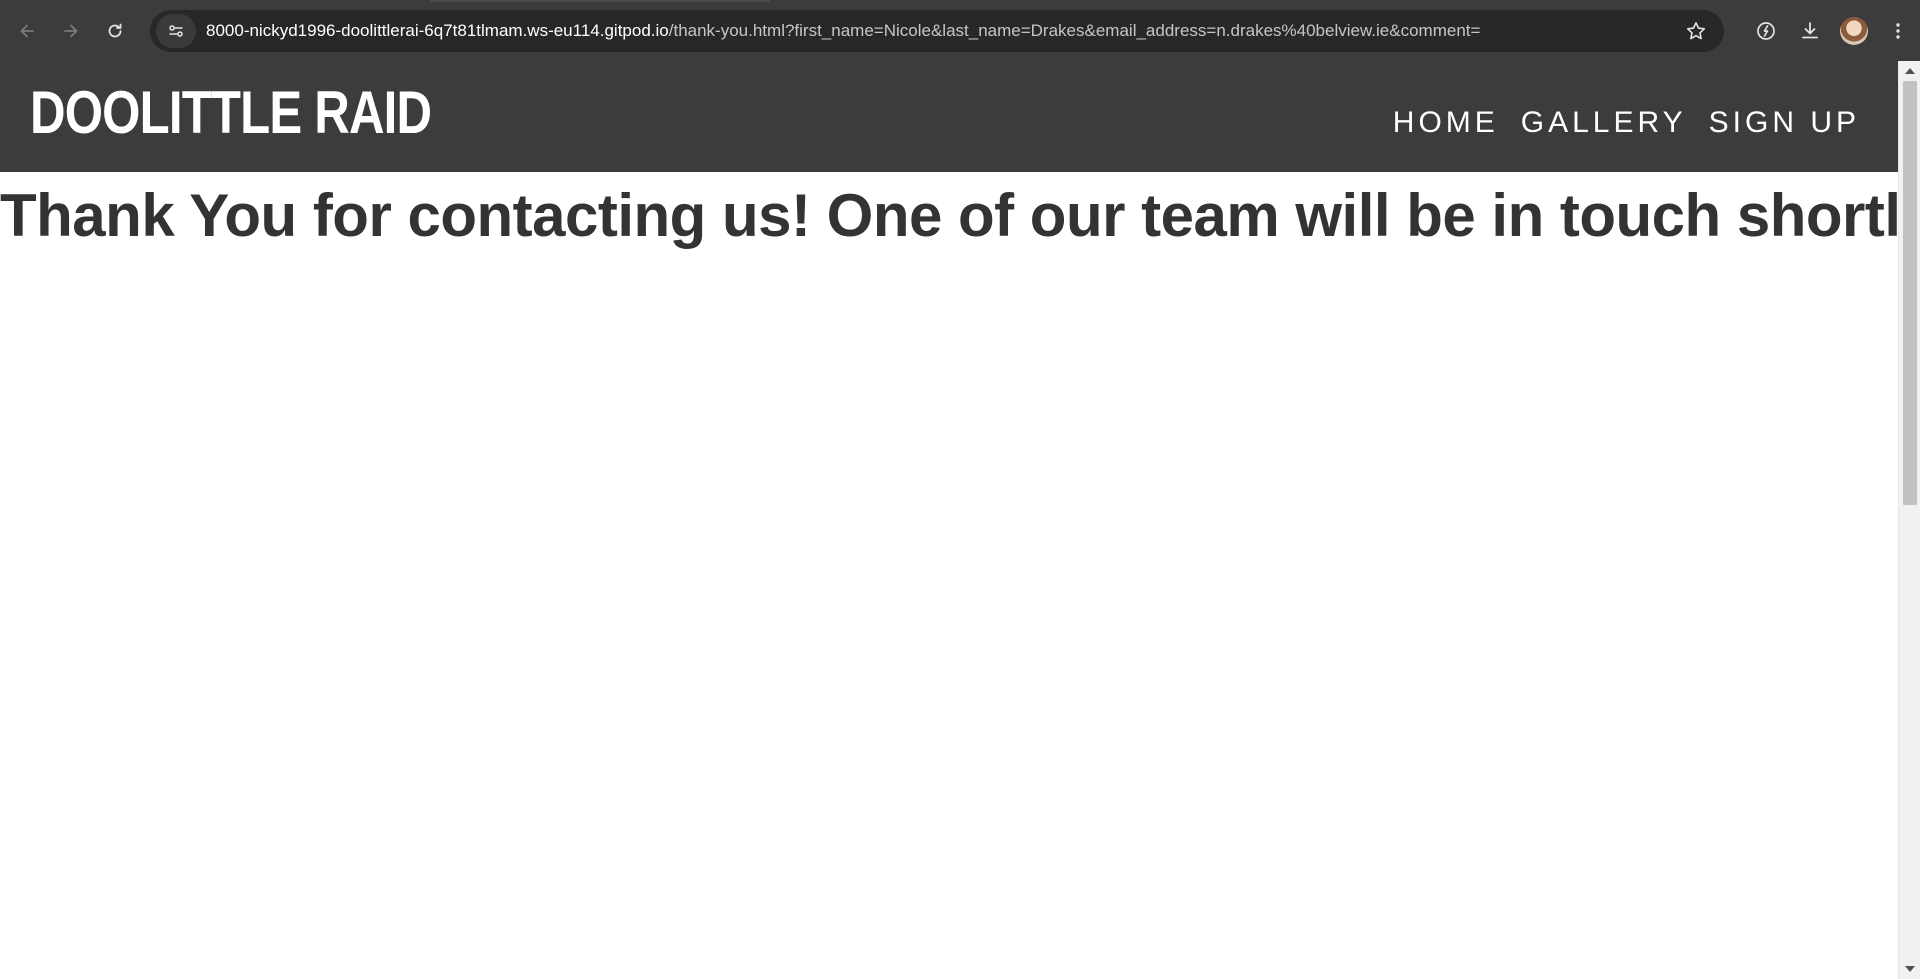 The height and width of the screenshot is (979, 1920). I want to click on scroll-up-arrow-icon, so click(1910, 71).